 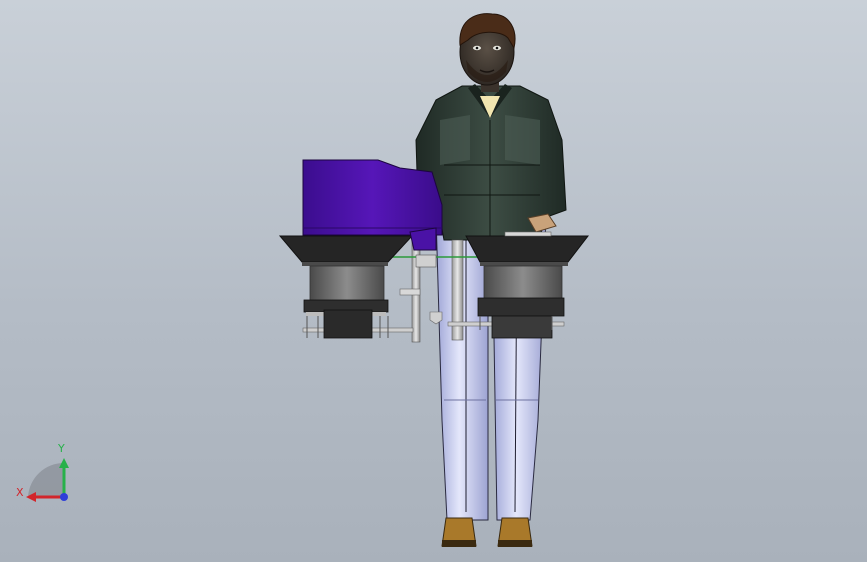 What do you see at coordinates (64, 497) in the screenshot?
I see `z-axis-origin` at bounding box center [64, 497].